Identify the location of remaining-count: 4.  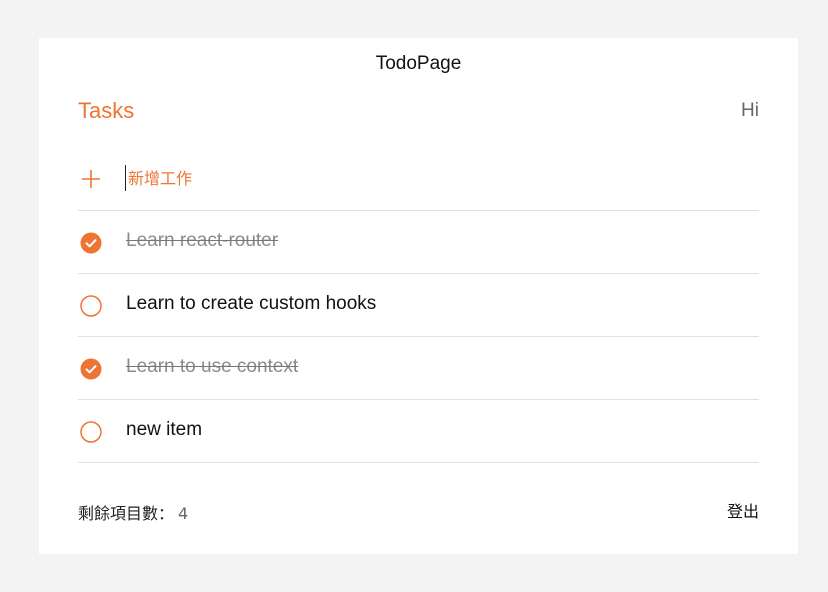
(183, 513).